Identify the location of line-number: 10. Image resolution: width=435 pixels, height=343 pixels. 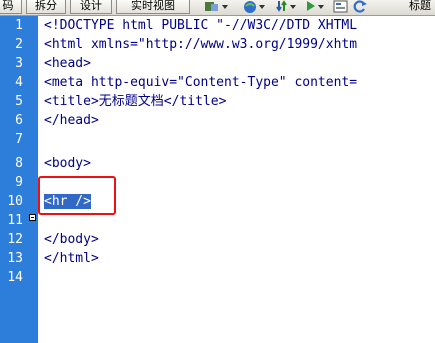
(15, 201).